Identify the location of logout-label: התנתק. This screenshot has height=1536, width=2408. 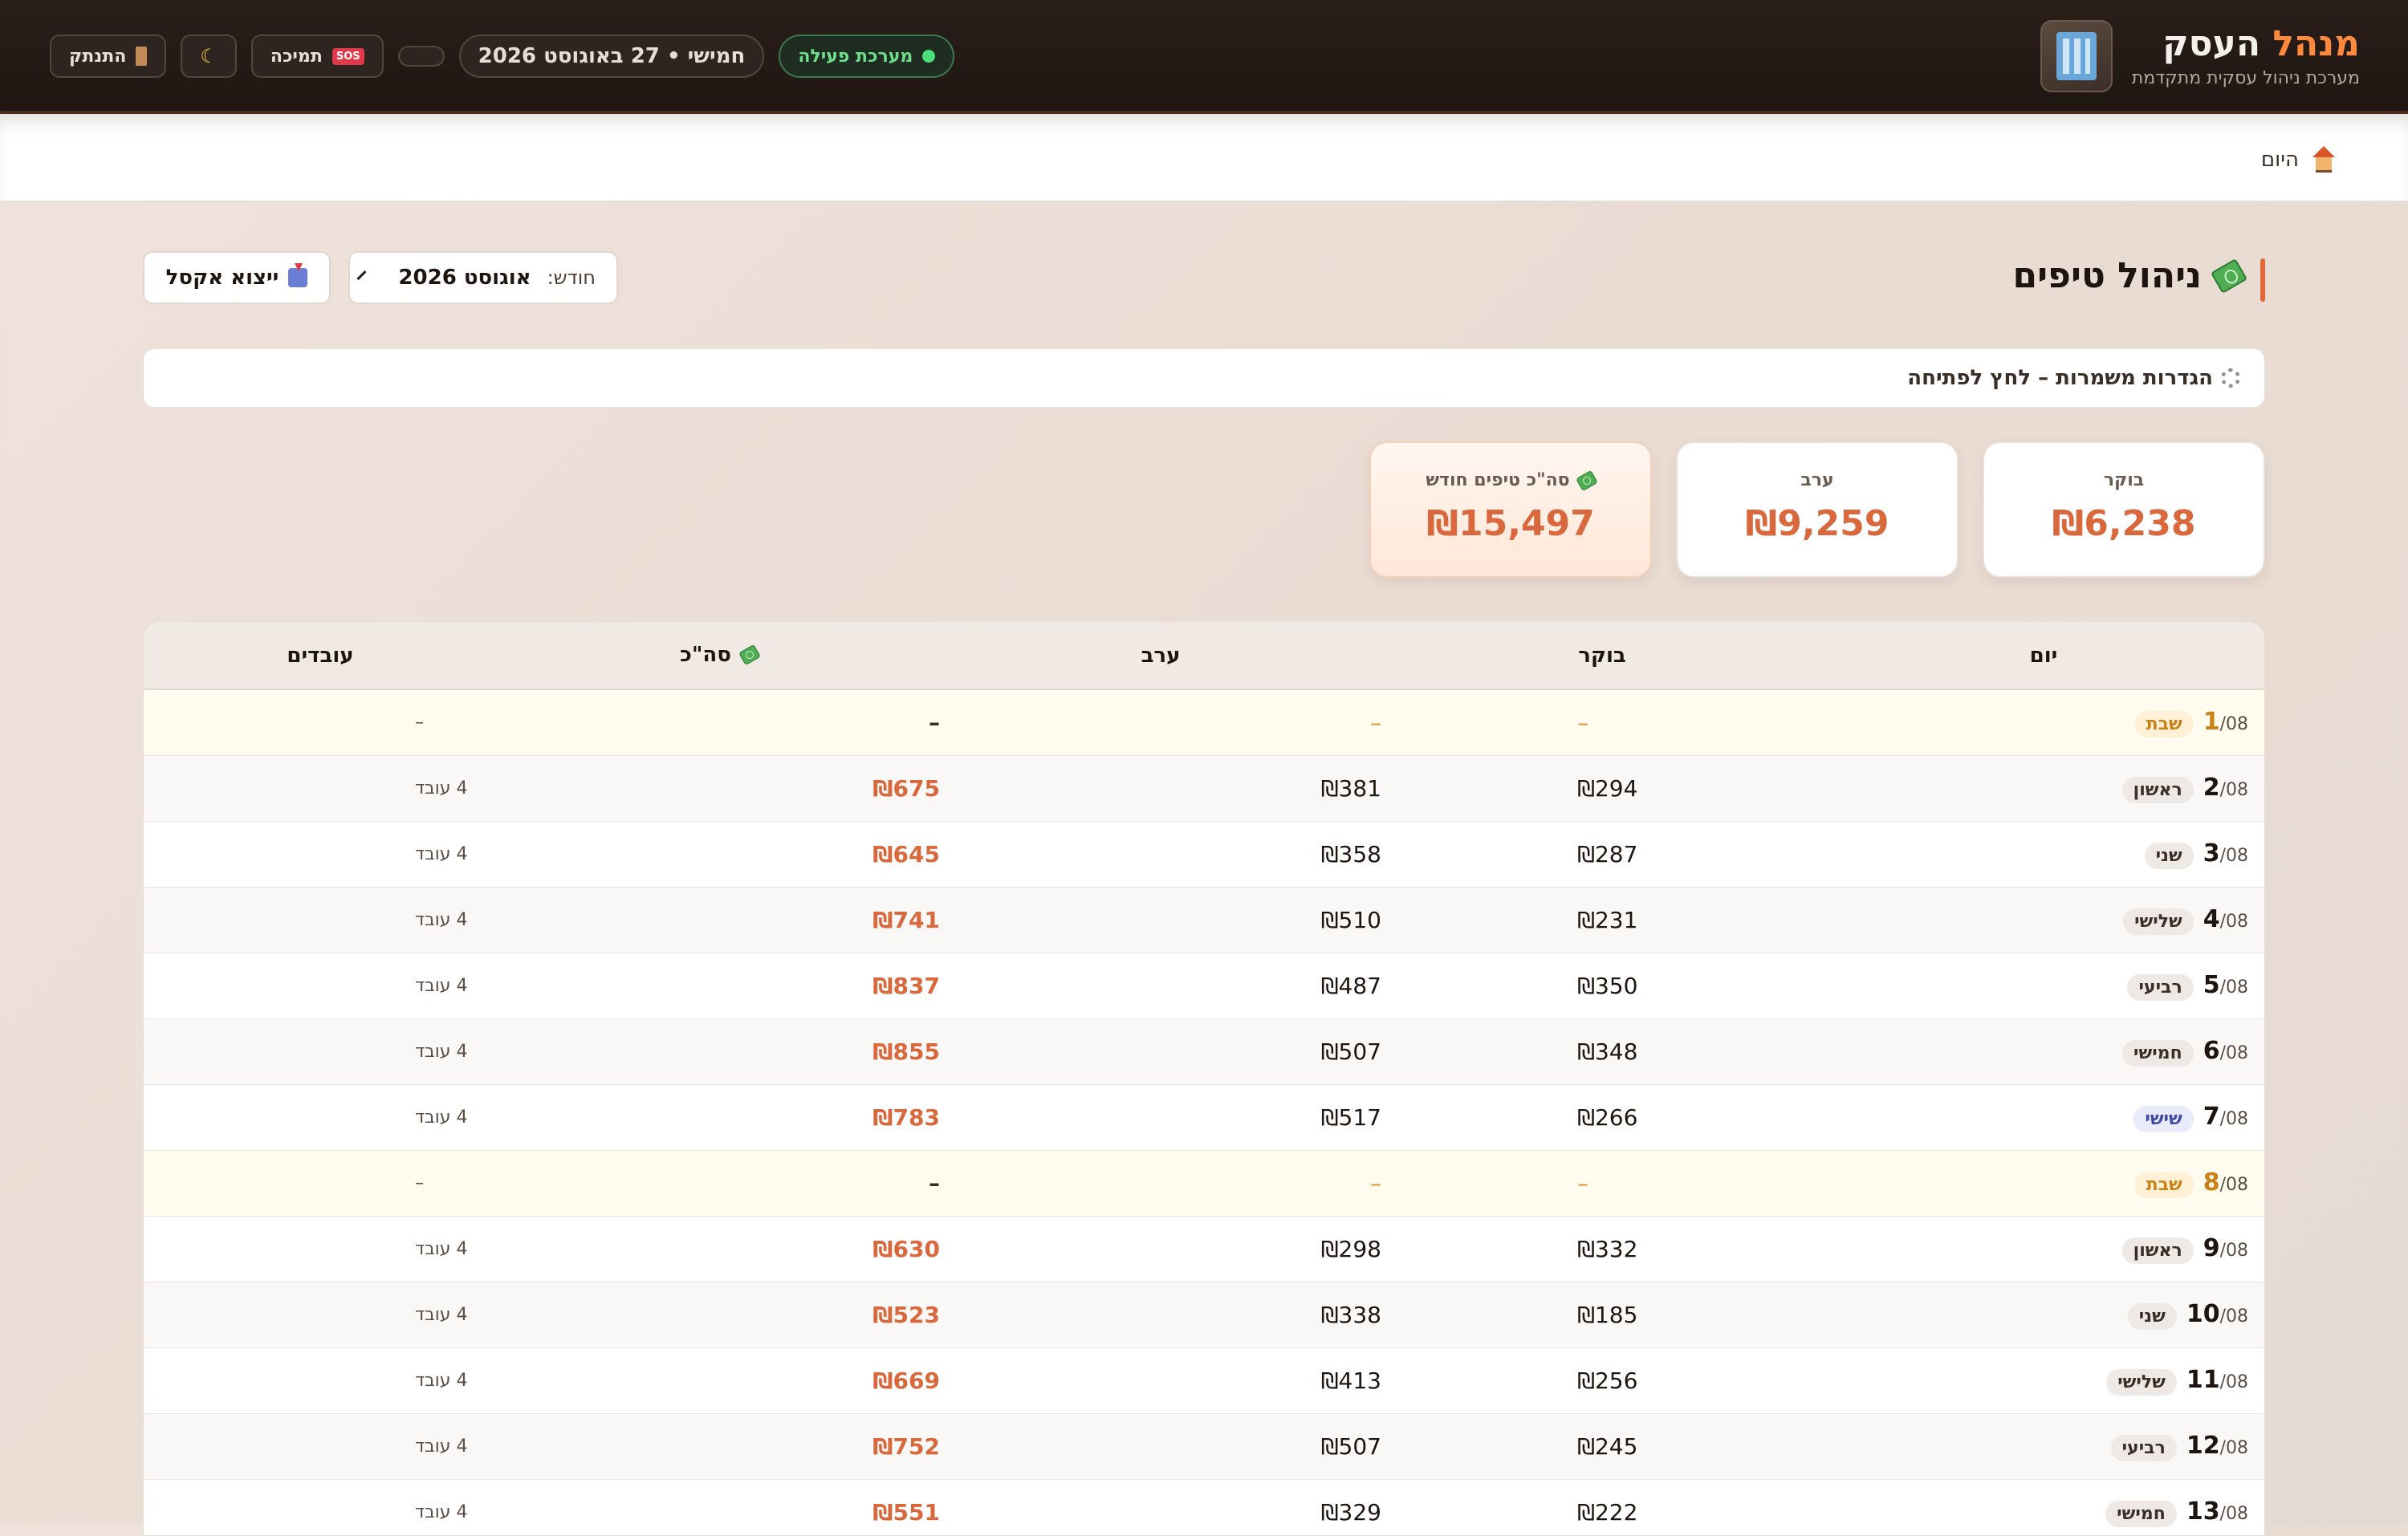
(98, 56).